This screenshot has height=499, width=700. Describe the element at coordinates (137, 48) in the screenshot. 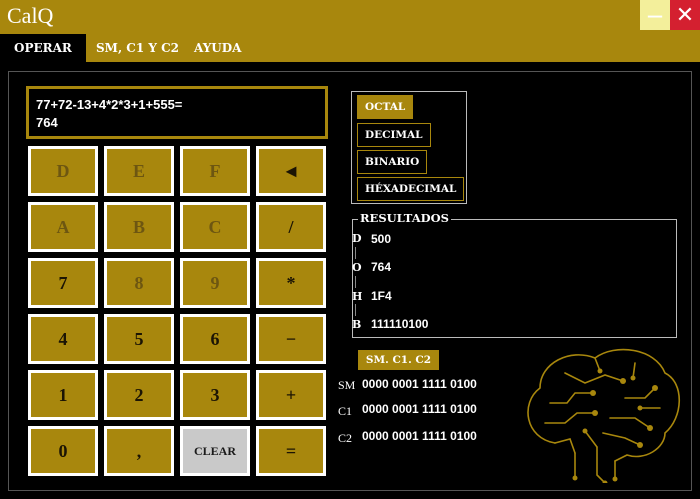

I see `tab-sm-c1-c2: SM, C1 Y C2` at that location.